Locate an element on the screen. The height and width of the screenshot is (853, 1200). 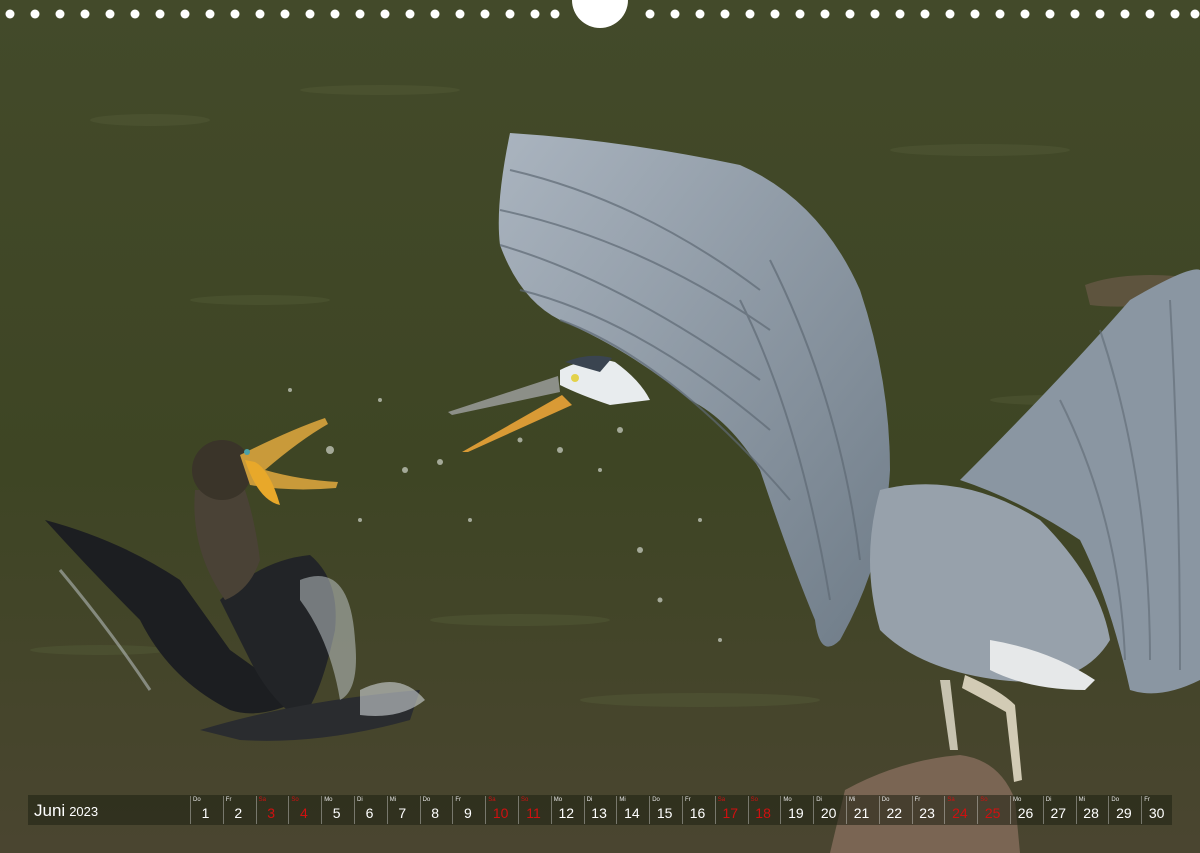
day-cell: Mo 12 is located at coordinates (565, 810).